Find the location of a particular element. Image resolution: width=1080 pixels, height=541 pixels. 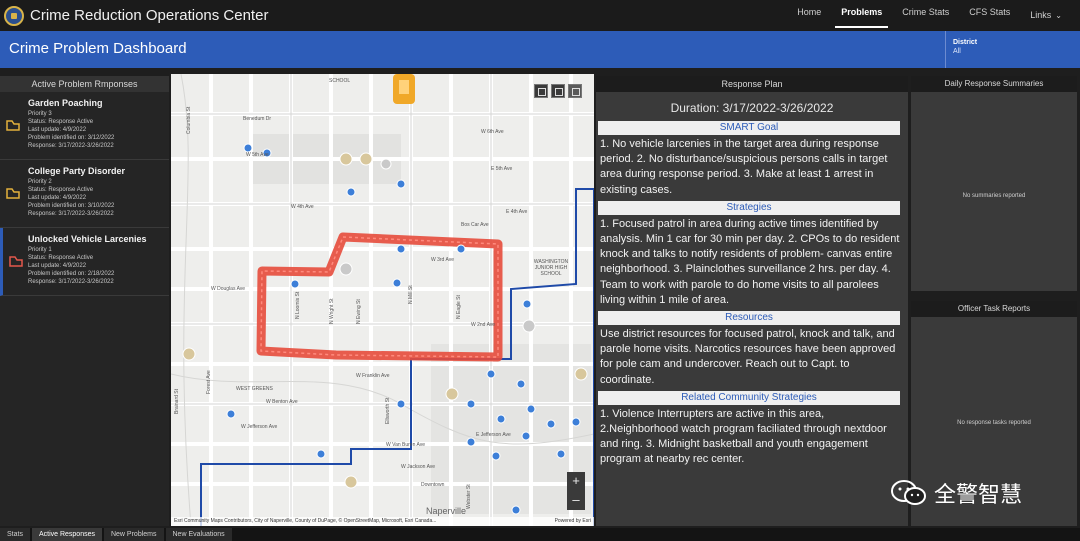

district-label: District is located at coordinates (965, 42).